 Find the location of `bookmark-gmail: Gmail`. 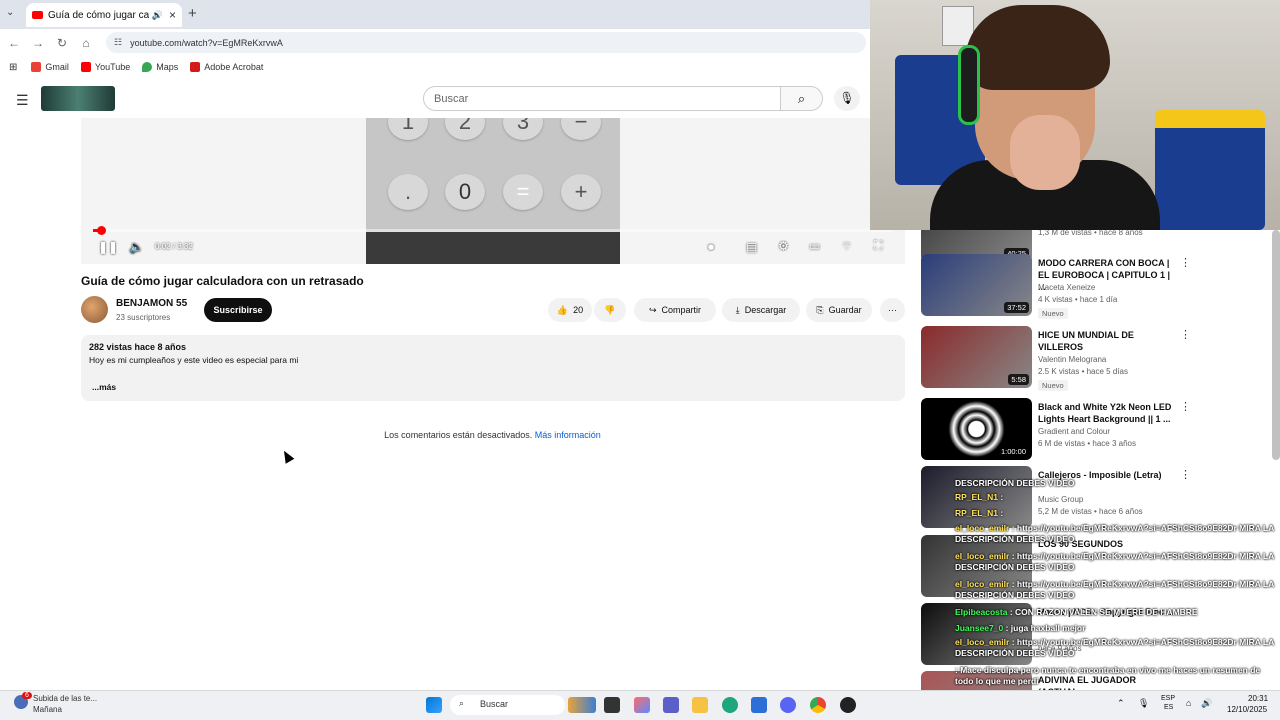

bookmark-gmail: Gmail is located at coordinates (50, 67).